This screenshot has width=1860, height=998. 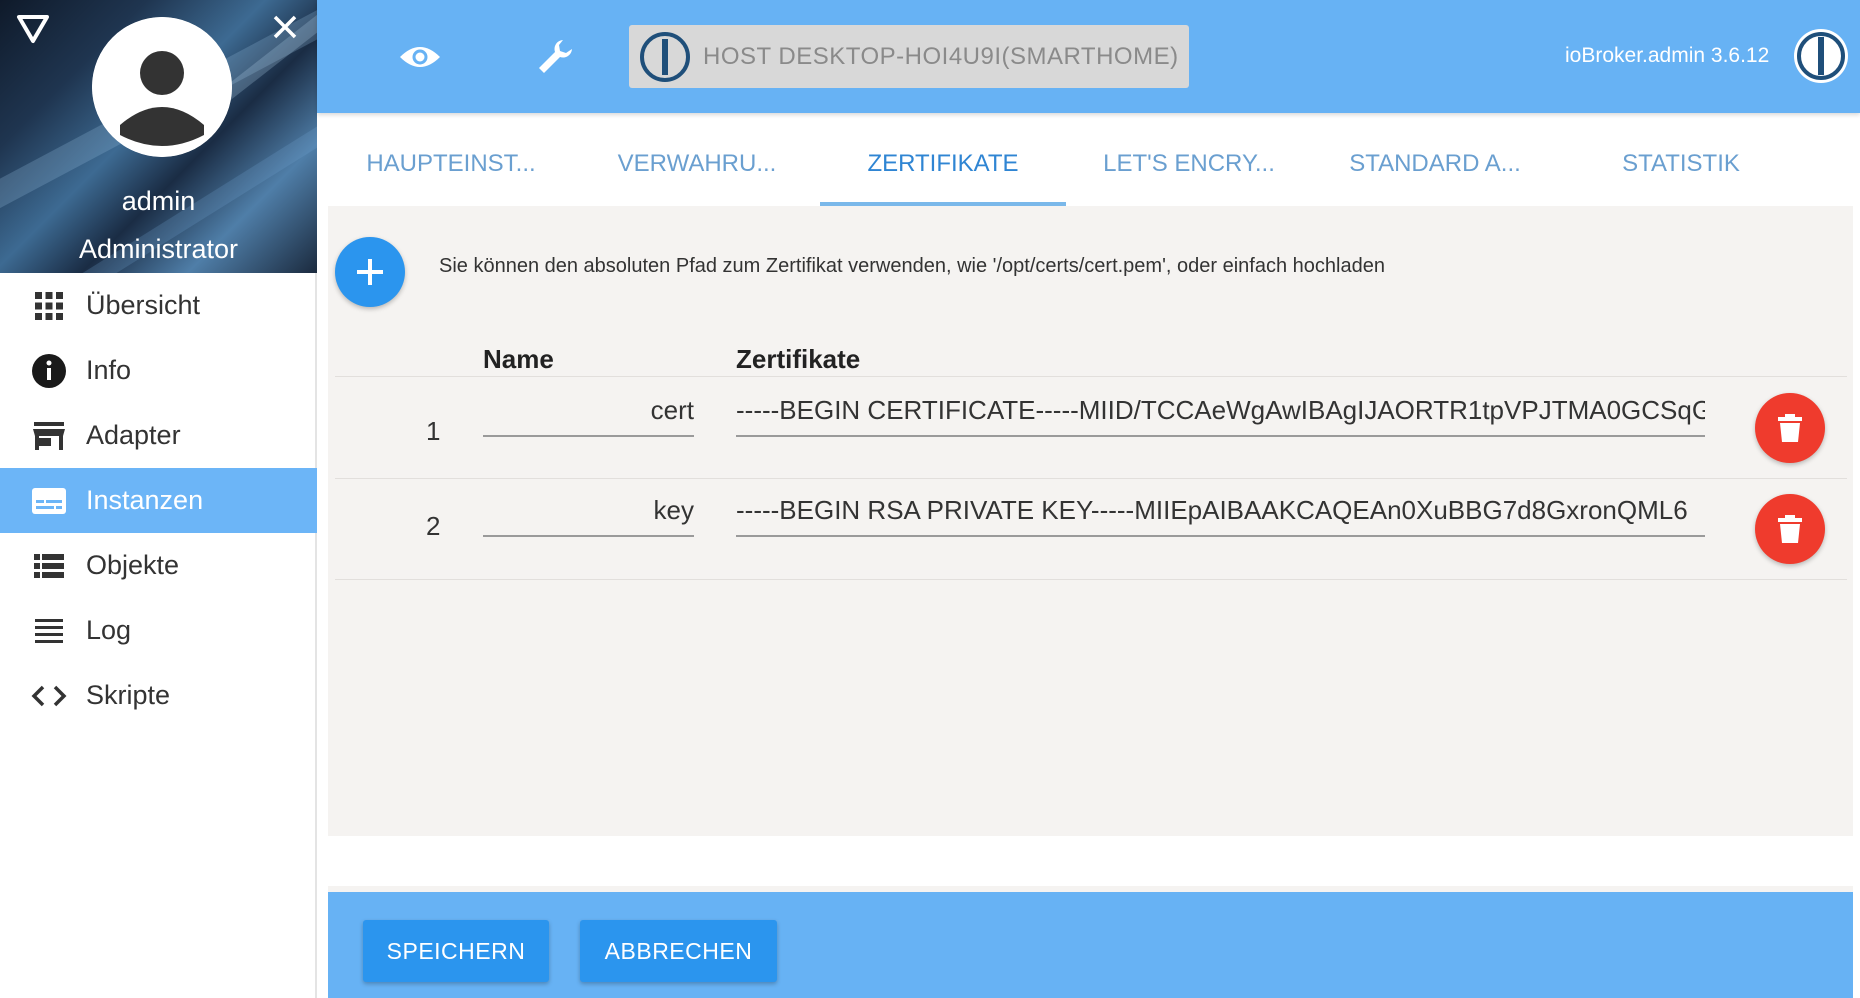 What do you see at coordinates (1090, 945) in the screenshot?
I see `footer-bar: SPEICHERN ABBRECHEN` at bounding box center [1090, 945].